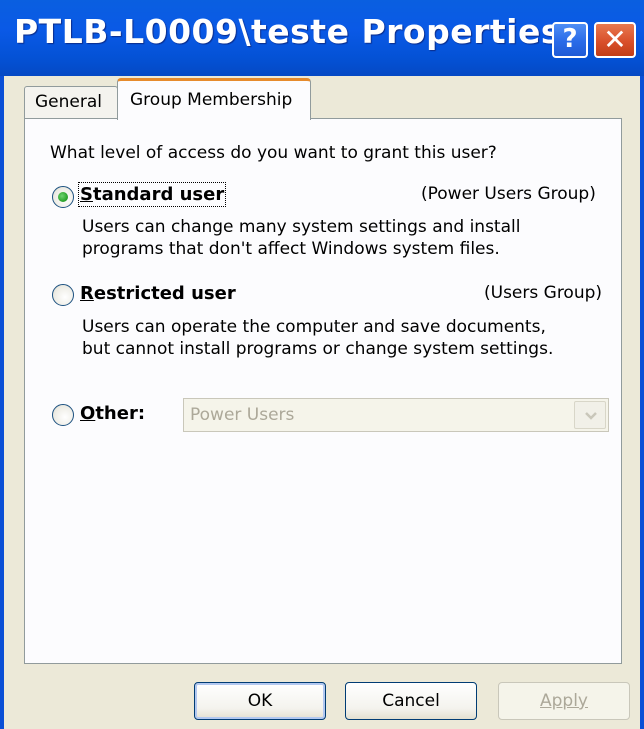  I want to click on other-label: Other:, so click(112, 413).